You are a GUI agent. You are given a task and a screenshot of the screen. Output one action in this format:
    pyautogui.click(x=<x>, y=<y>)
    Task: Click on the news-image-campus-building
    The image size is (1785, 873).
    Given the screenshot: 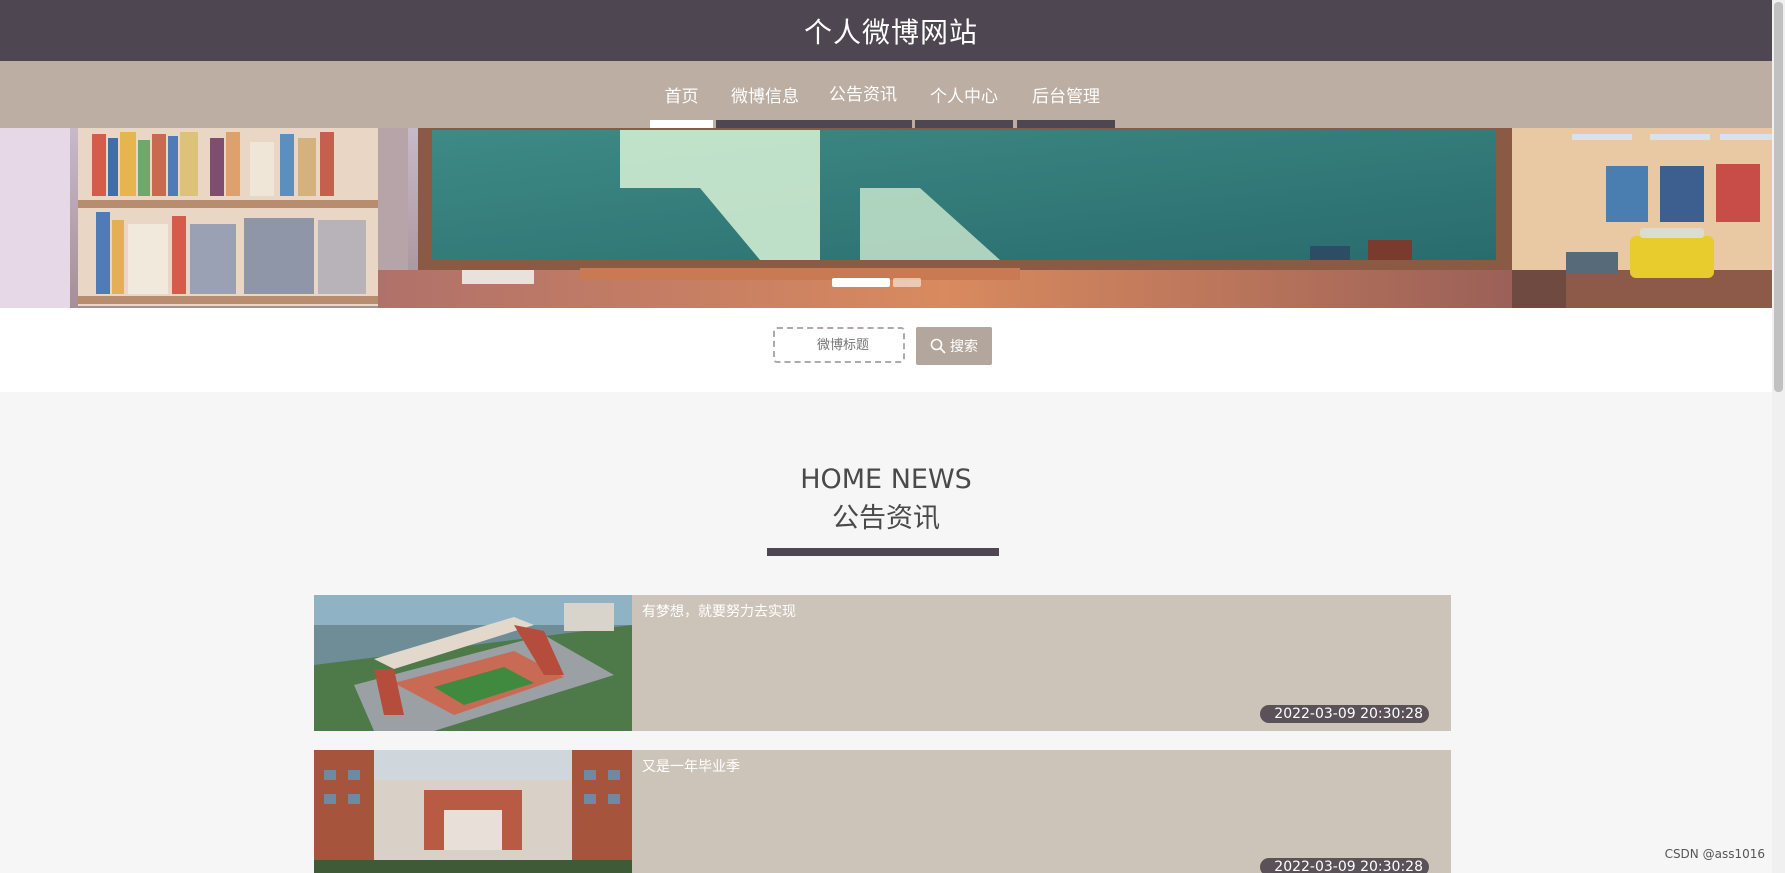 What is the action you would take?
    pyautogui.click(x=473, y=811)
    